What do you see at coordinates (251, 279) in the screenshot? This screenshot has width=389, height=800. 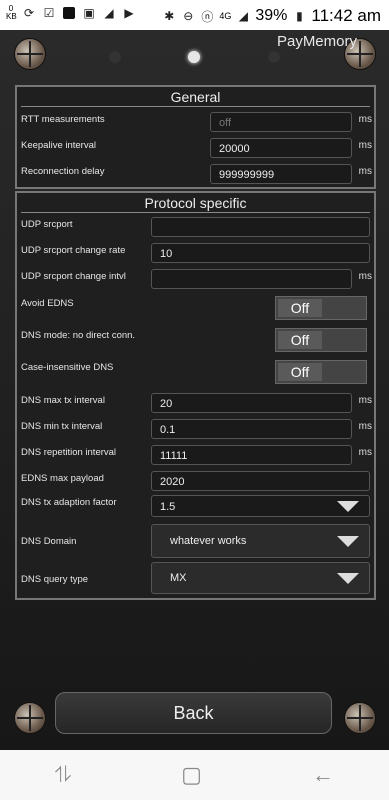 I see `udp-change-intvl-input` at bounding box center [251, 279].